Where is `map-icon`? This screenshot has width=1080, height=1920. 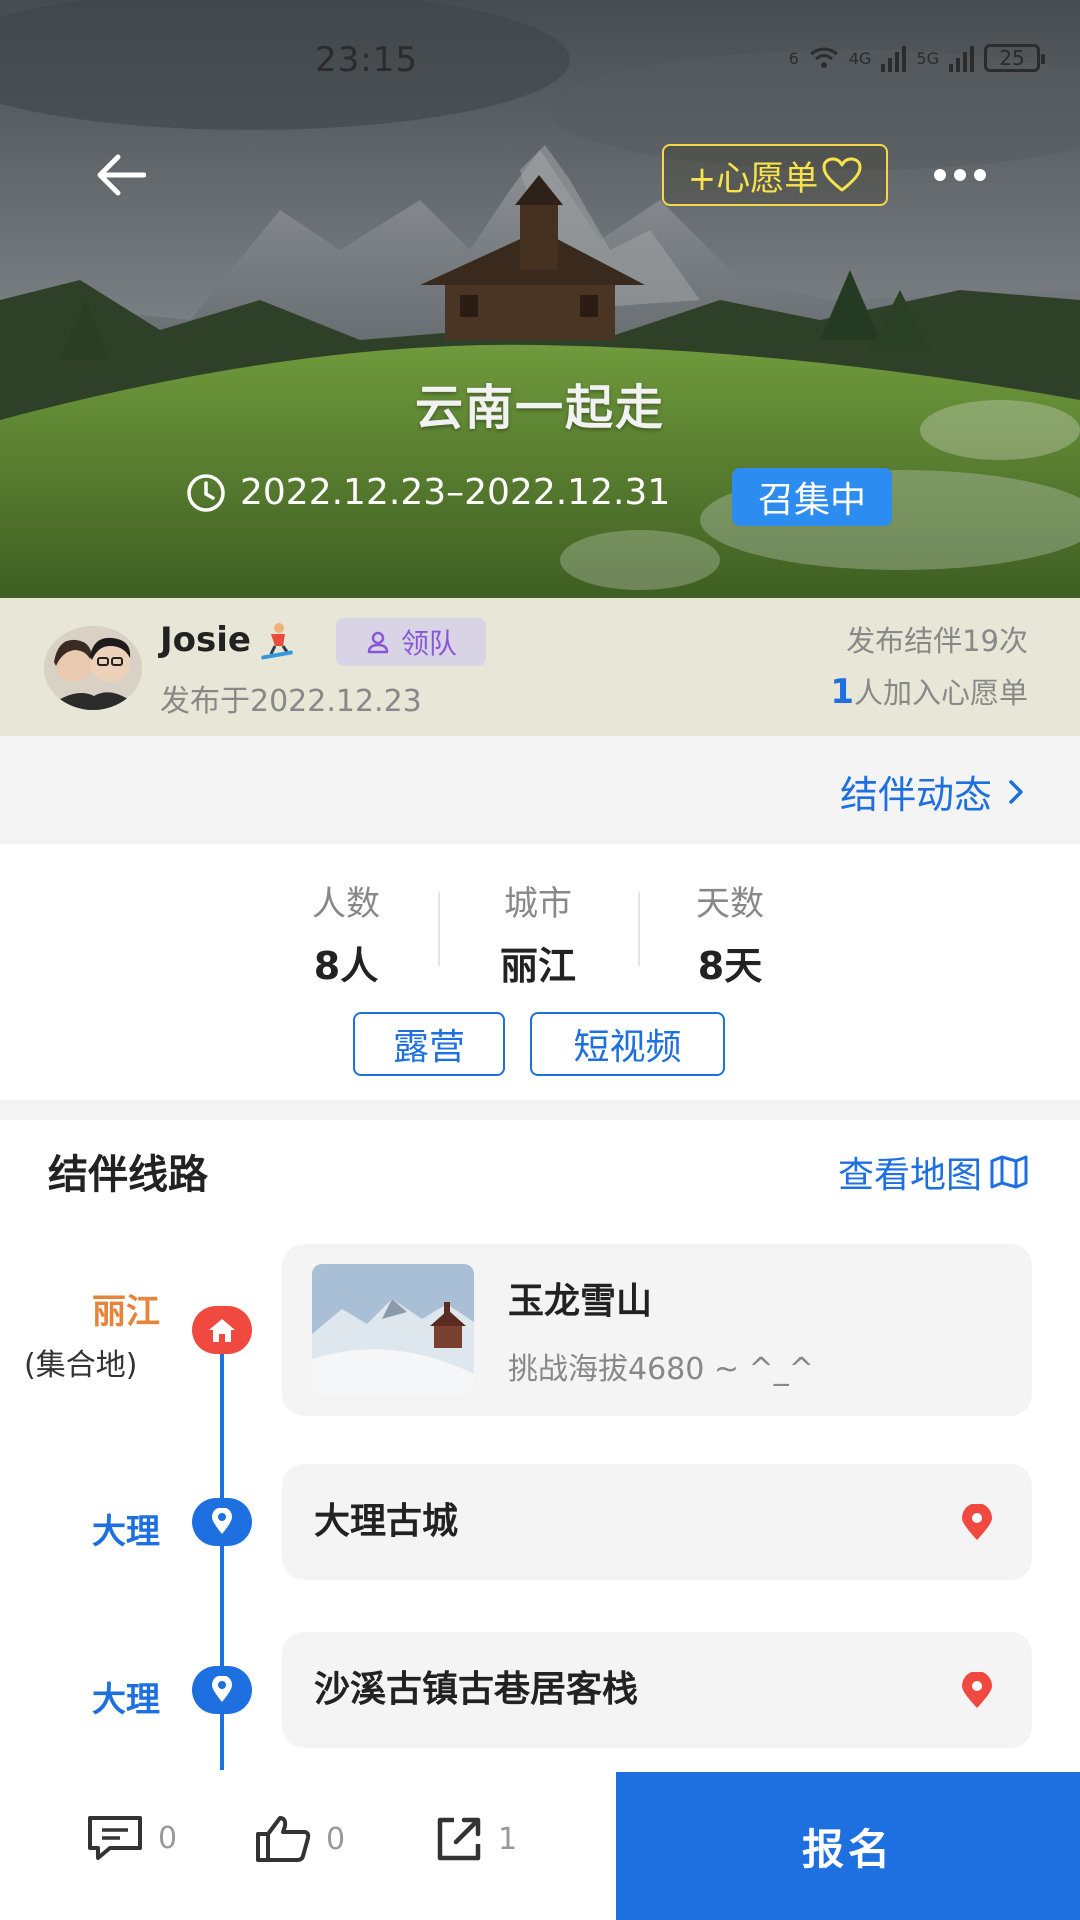 map-icon is located at coordinates (1009, 1172).